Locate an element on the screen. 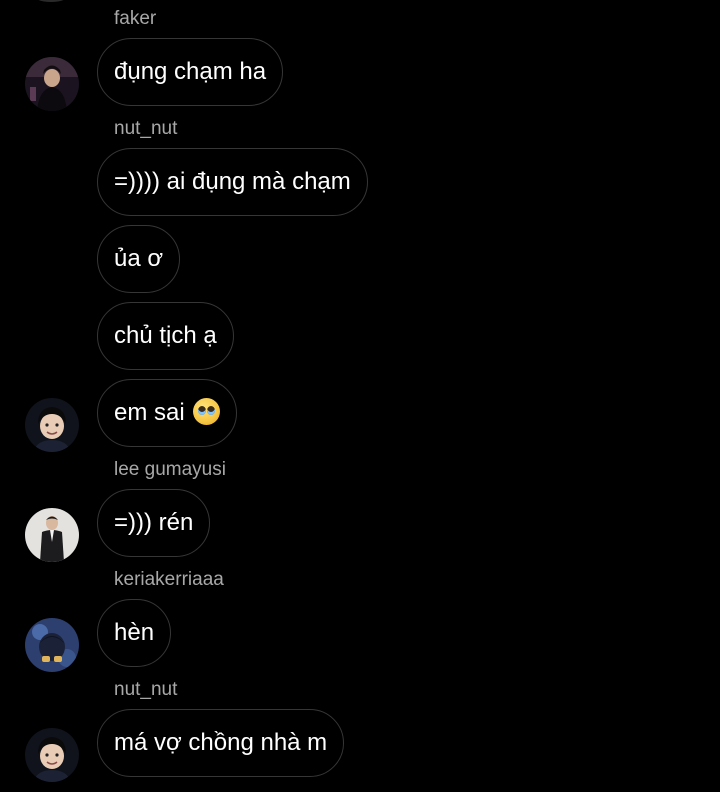 Image resolution: width=720 pixels, height=792 pixels. avatar-partial is located at coordinates (51, 1).